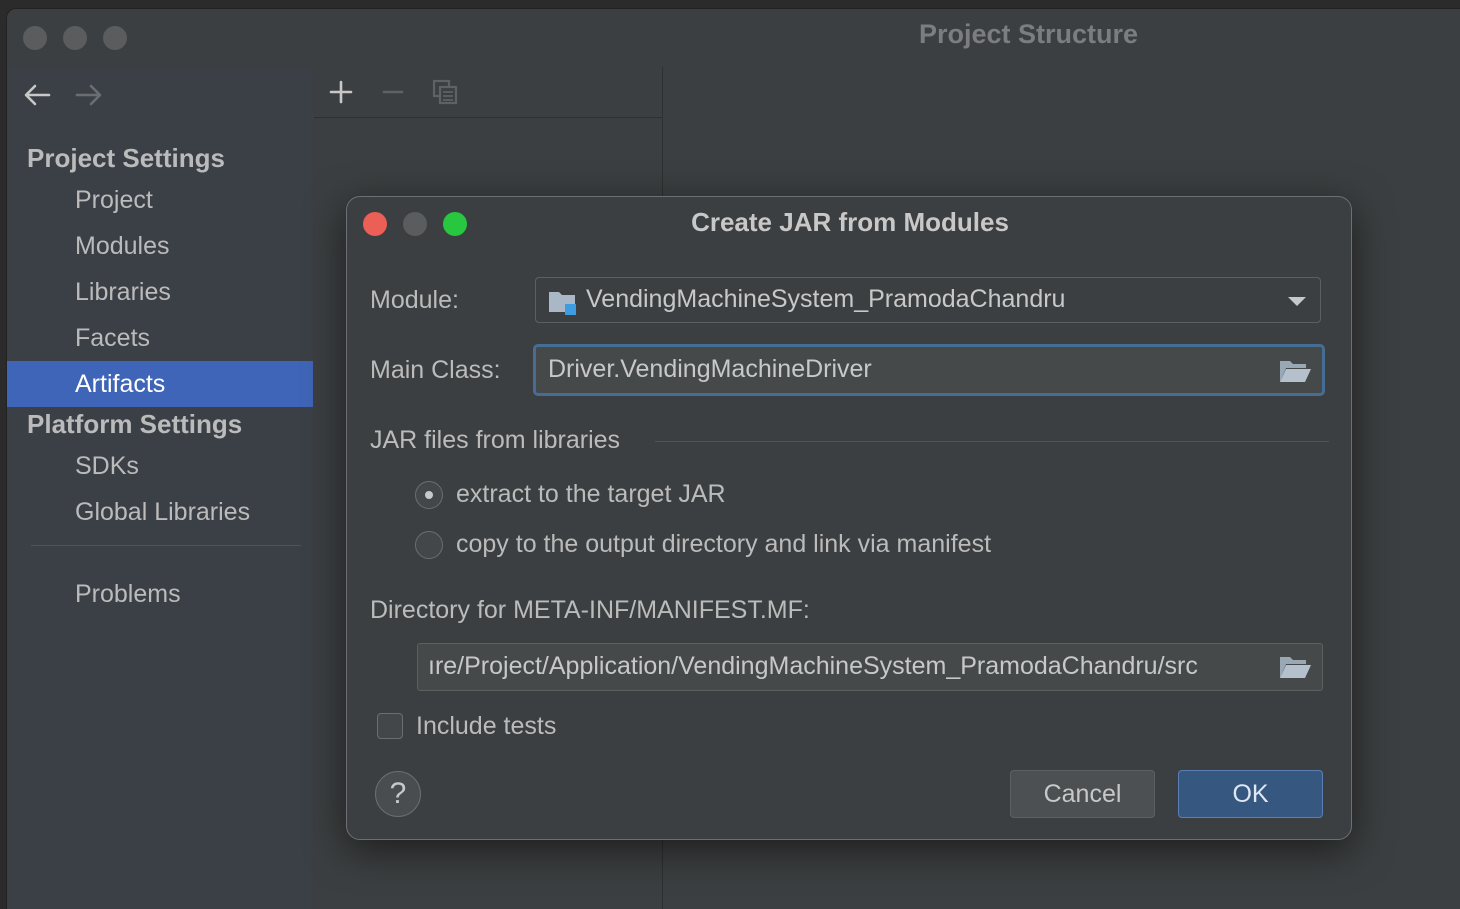 The image size is (1460, 909). I want to click on cancel-button: Cancel, so click(1082, 794).